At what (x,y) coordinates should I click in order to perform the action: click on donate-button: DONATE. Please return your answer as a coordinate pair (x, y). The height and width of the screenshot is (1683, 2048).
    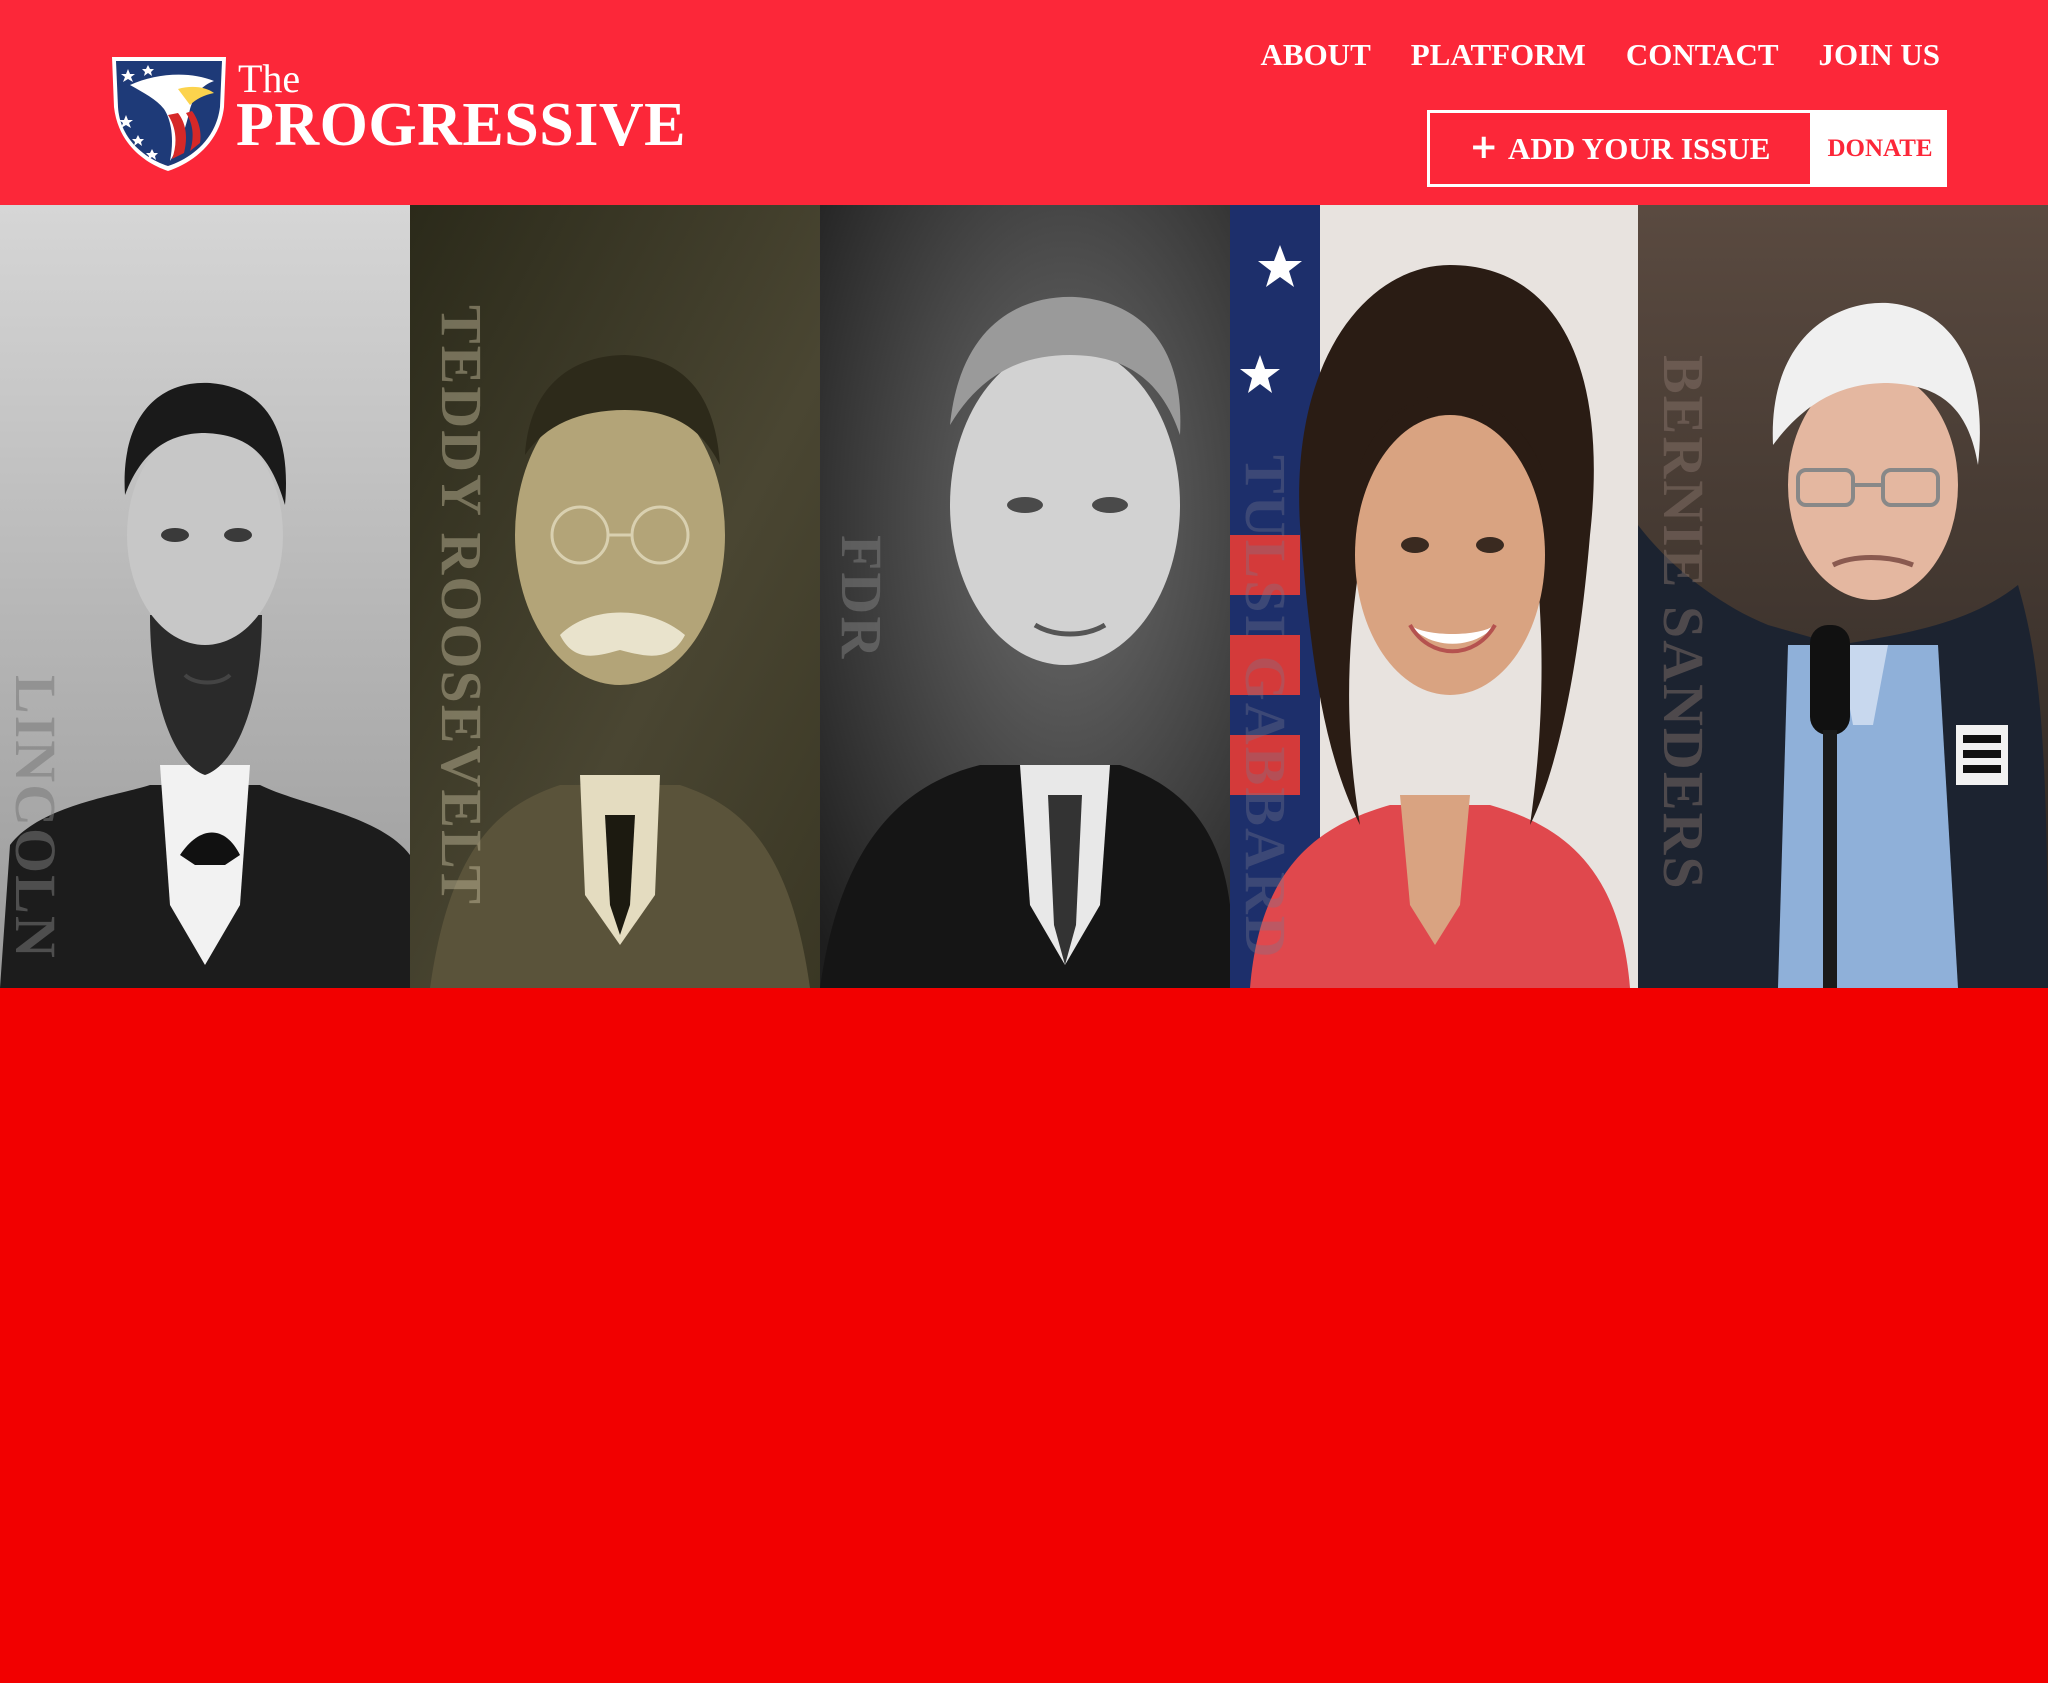
    Looking at the image, I should click on (1880, 148).